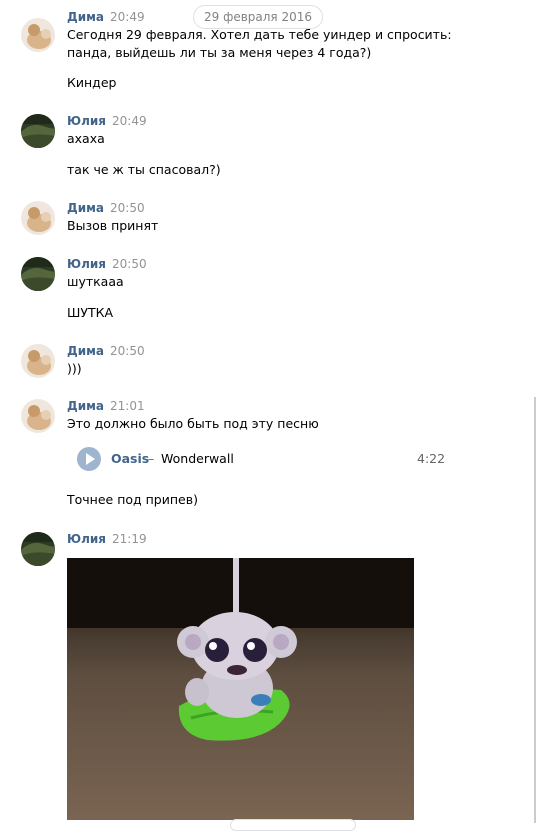 The height and width of the screenshot is (831, 537). I want to click on message-text: Вызов принят, so click(113, 225).